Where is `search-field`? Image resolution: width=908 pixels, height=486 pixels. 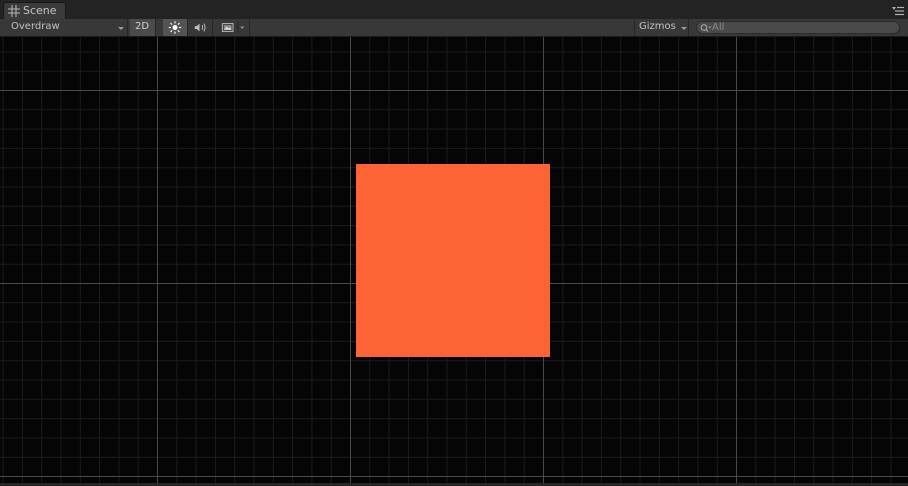 search-field is located at coordinates (798, 27).